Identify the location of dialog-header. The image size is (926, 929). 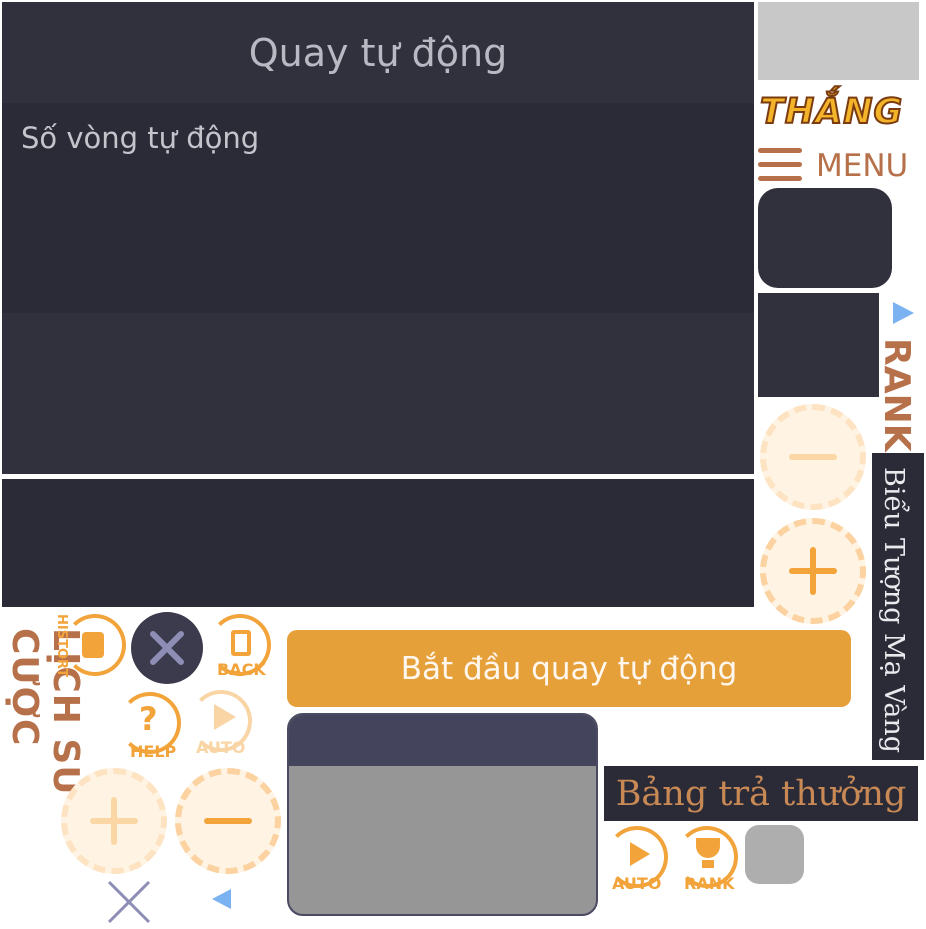
(442, 740).